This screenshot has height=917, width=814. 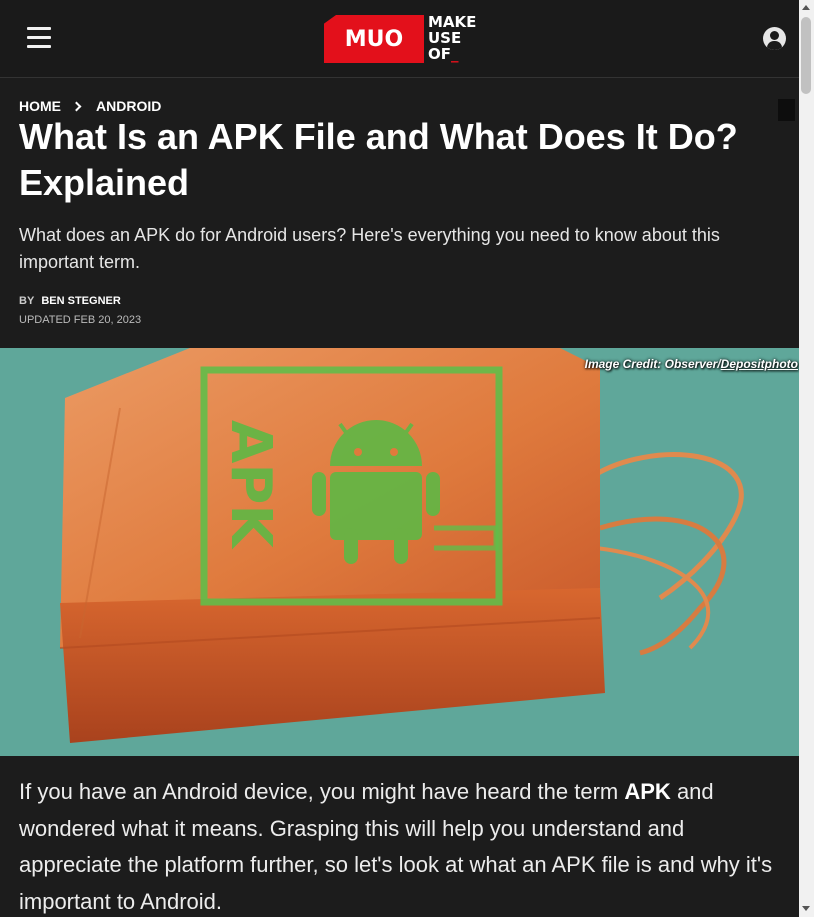 I want to click on intro-bold-term: APK, so click(x=647, y=791).